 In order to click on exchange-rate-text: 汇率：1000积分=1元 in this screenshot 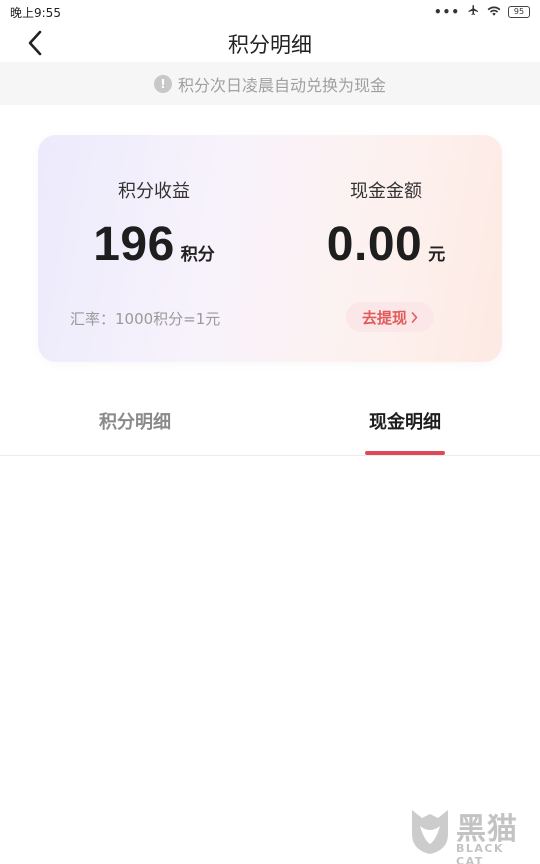, I will do `click(145, 319)`.